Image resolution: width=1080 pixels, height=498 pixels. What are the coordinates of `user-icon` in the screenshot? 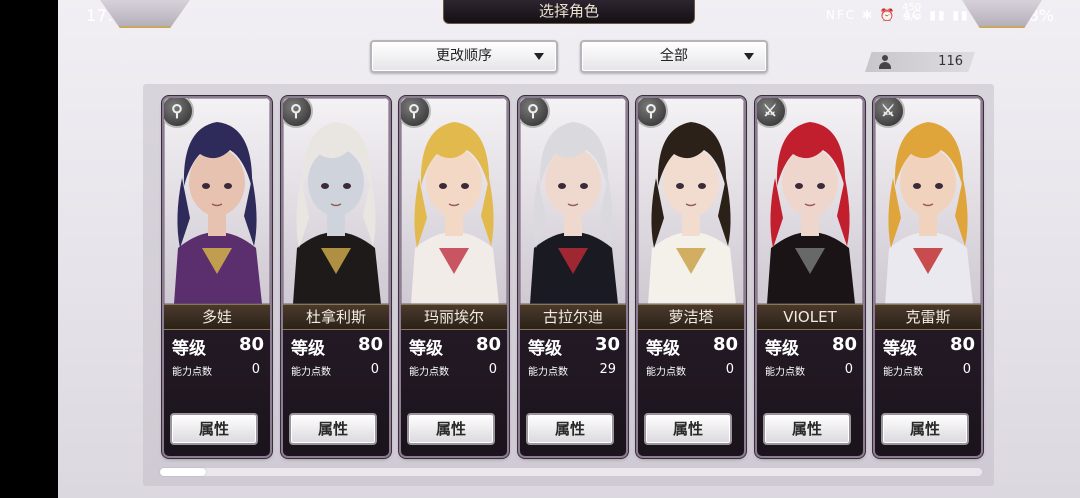 It's located at (885, 62).